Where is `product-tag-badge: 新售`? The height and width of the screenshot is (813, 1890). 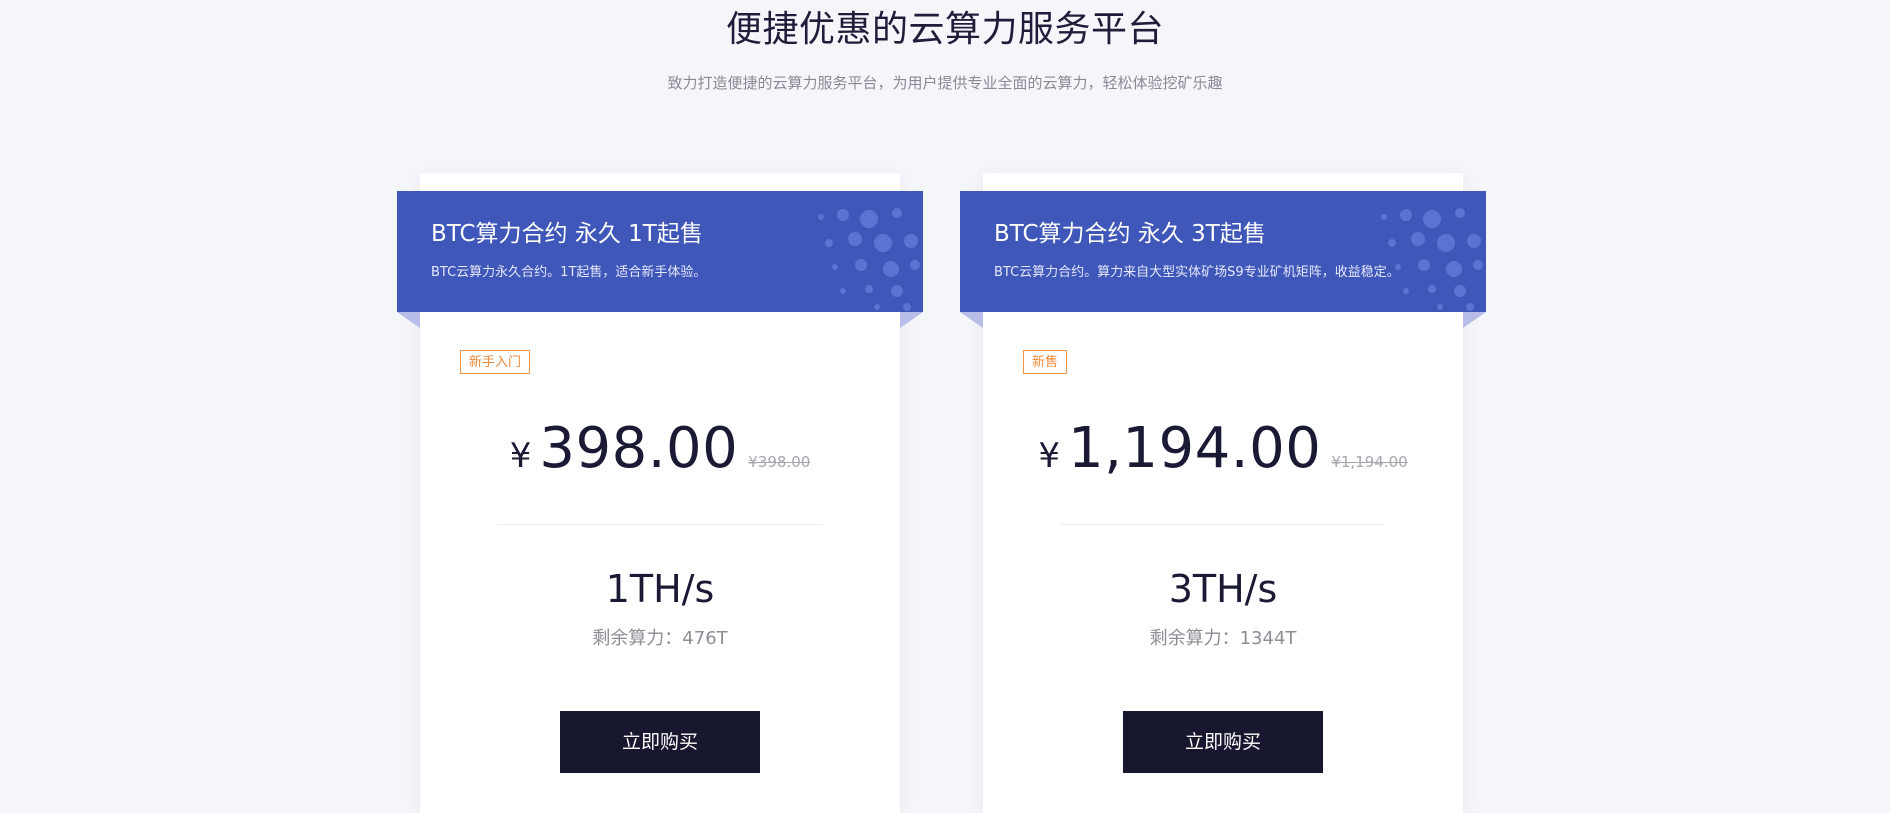
product-tag-badge: 新售 is located at coordinates (1045, 362).